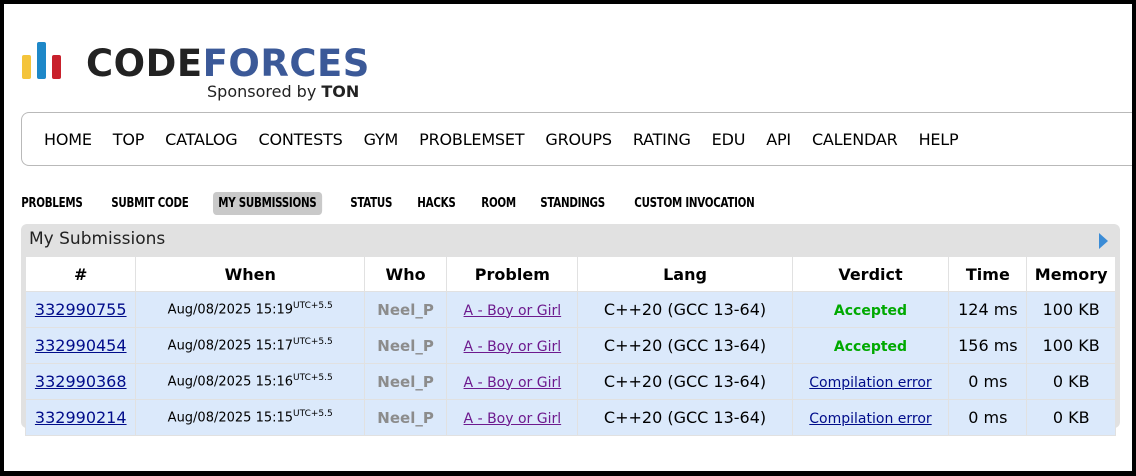 The height and width of the screenshot is (476, 1136). I want to click on submission-time: Aug/08/2025 15:17, so click(230, 346).